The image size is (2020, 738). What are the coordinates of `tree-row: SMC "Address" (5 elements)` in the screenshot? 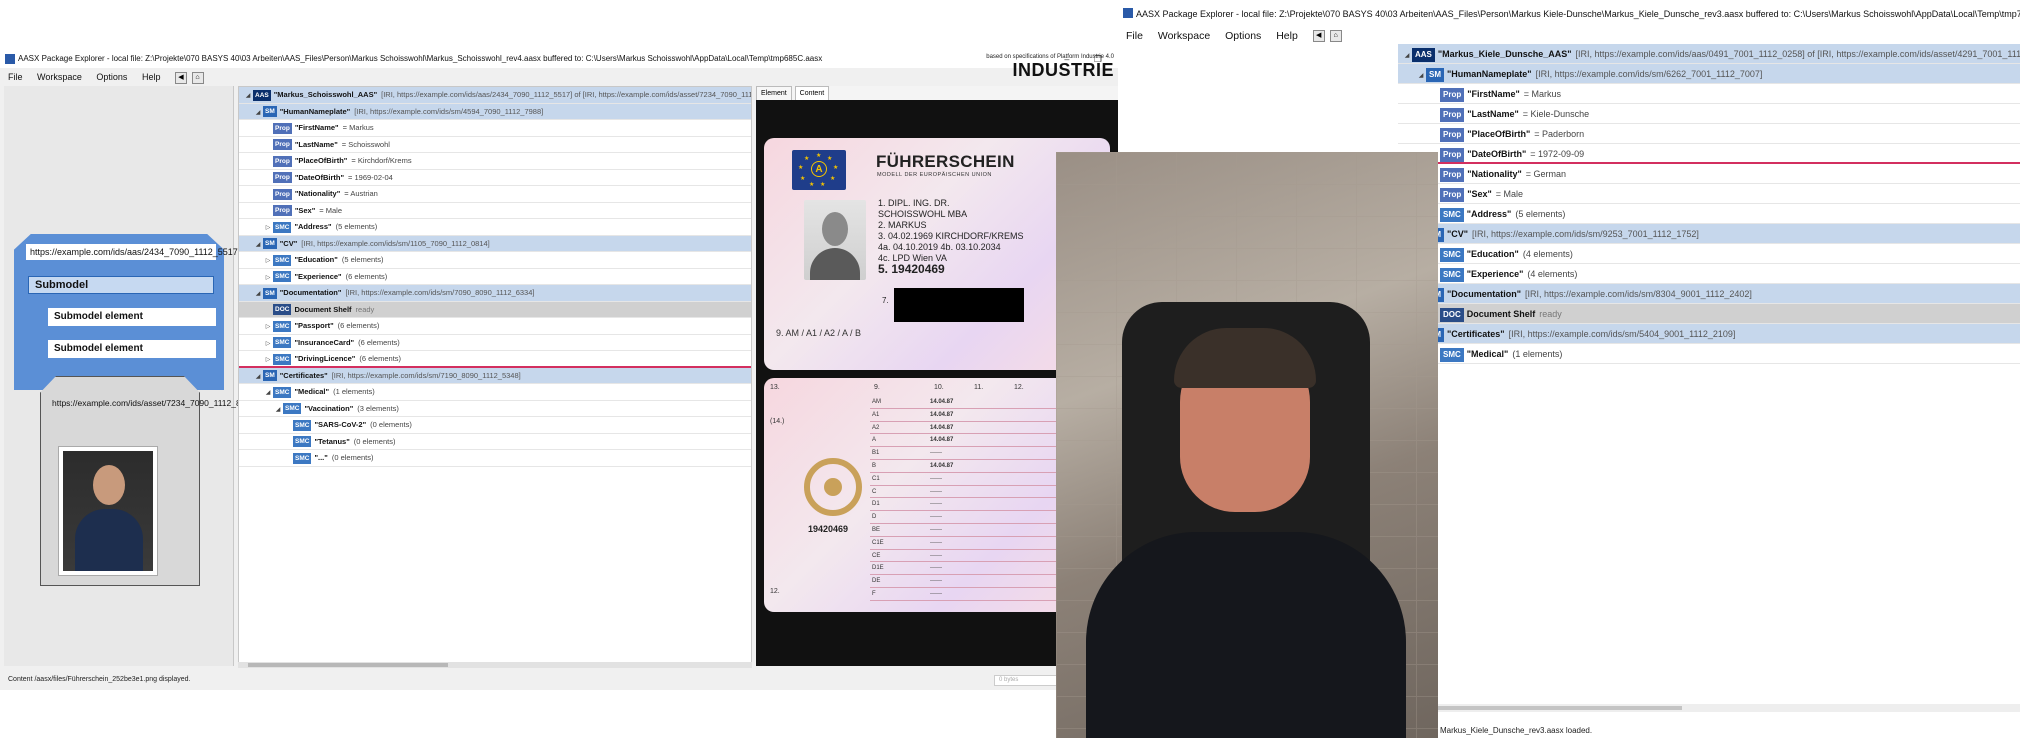 It's located at (1709, 214).